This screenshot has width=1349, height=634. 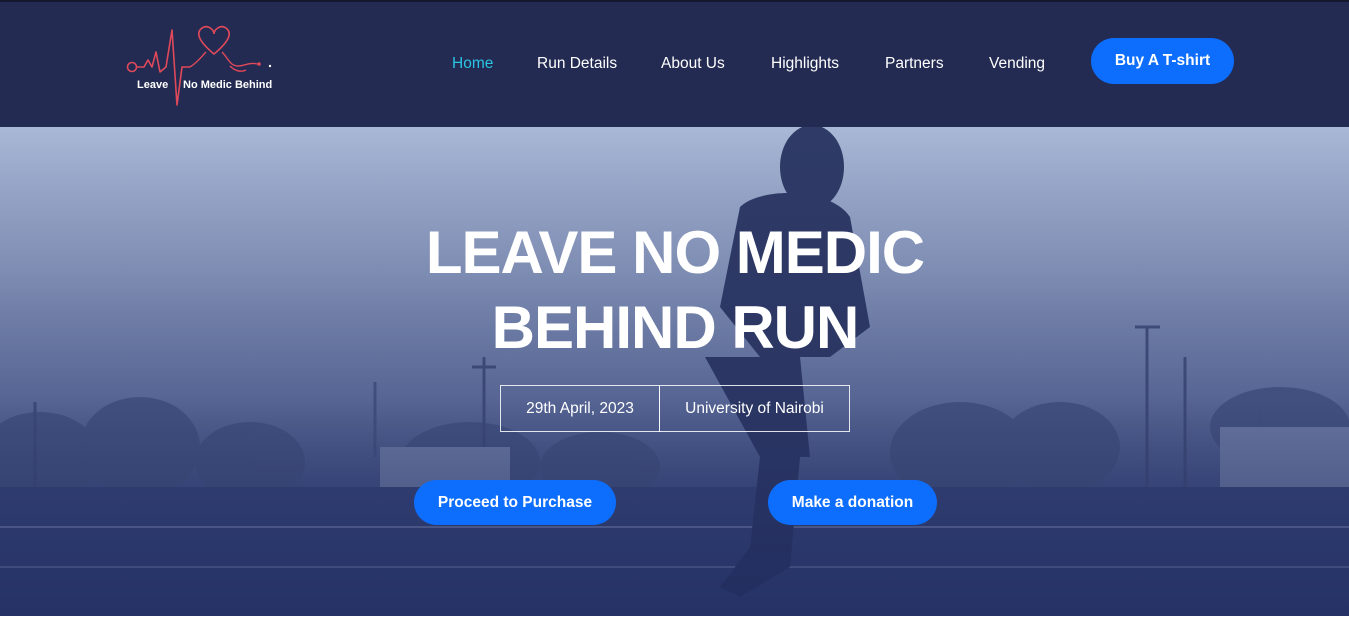 I want to click on event-location: University of Nairobi, so click(x=754, y=408).